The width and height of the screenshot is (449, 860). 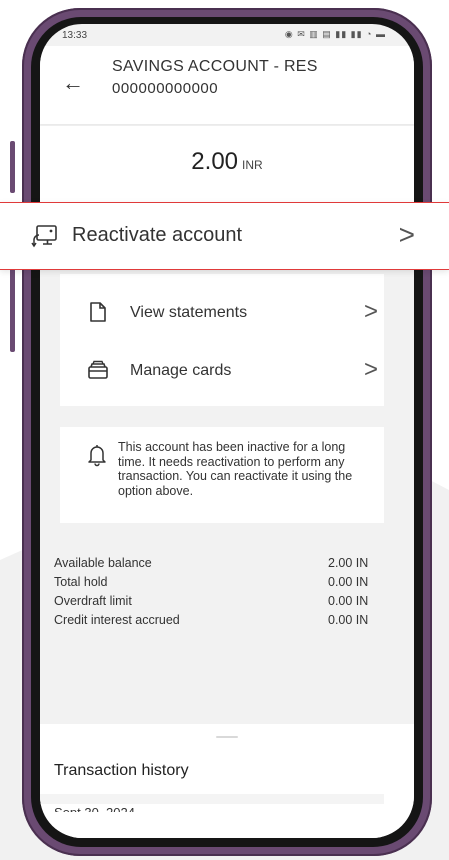 I want to click on reactivate-account-label: Reactivate account, so click(x=157, y=235).